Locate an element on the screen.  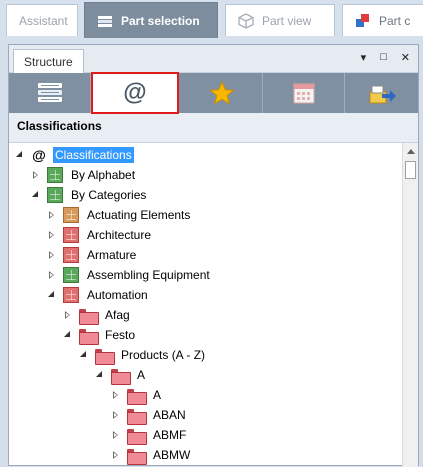
part-config-icon is located at coordinates (362, 20).